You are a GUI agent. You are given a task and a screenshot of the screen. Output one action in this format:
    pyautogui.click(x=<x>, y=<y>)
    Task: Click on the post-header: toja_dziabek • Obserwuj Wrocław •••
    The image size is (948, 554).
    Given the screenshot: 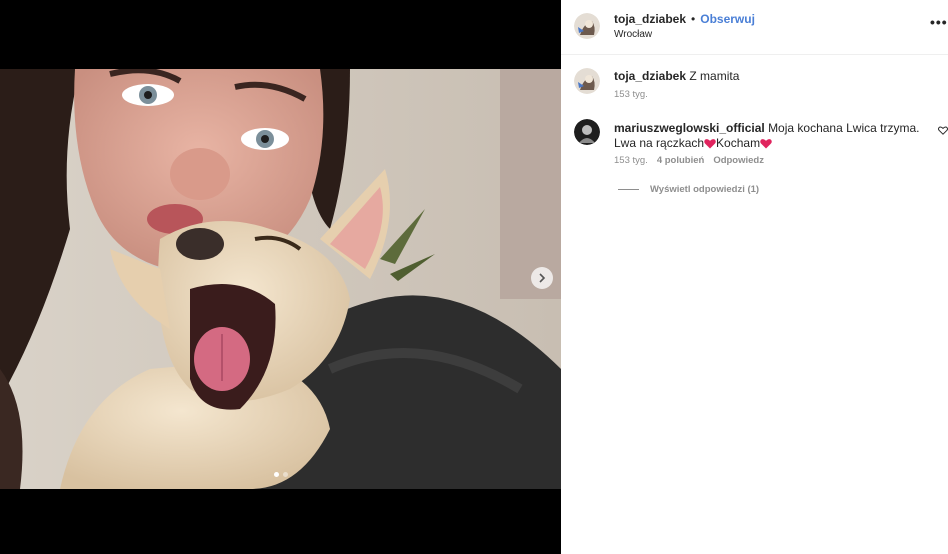 What is the action you would take?
    pyautogui.click(x=754, y=27)
    